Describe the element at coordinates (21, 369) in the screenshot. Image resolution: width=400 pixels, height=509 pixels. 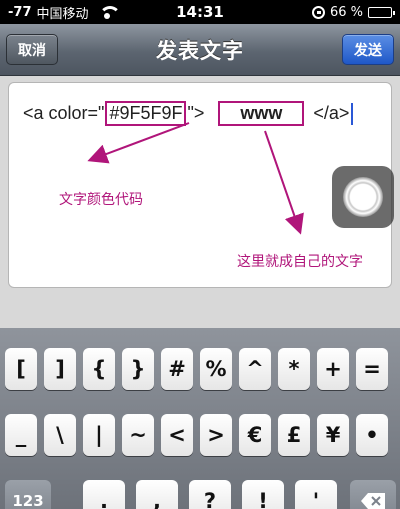
I see `key-open-bracket: [` at that location.